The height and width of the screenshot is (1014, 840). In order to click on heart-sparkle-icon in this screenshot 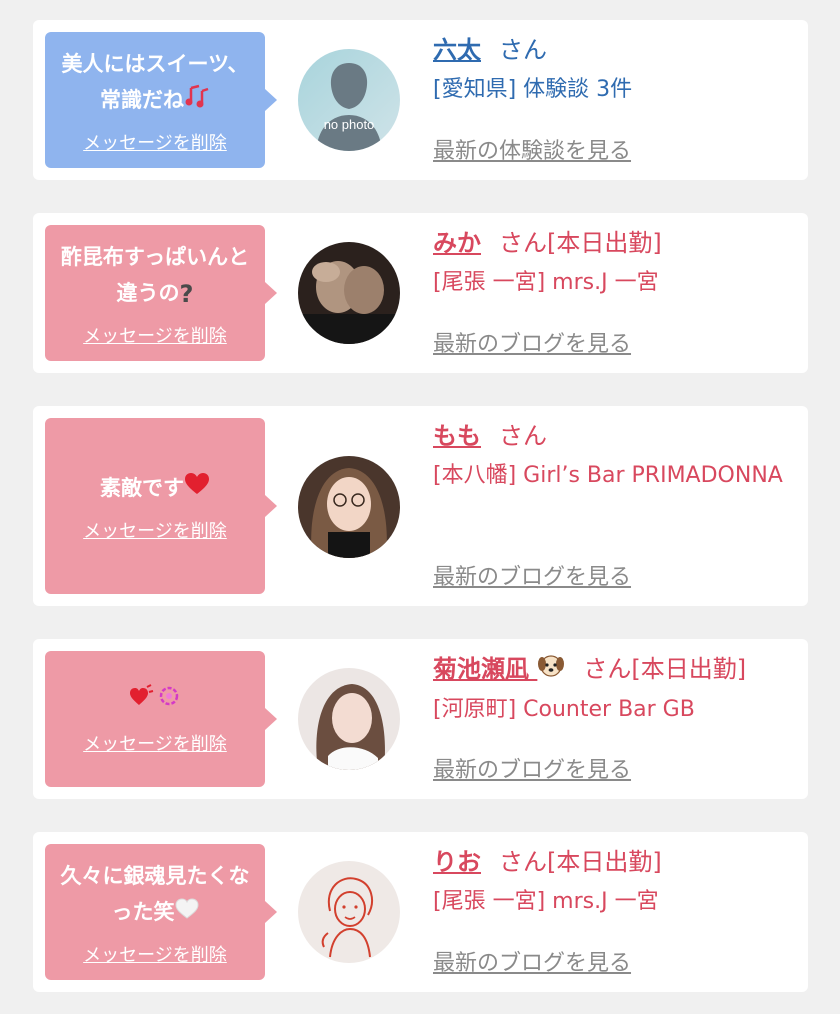, I will do `click(155, 701)`.